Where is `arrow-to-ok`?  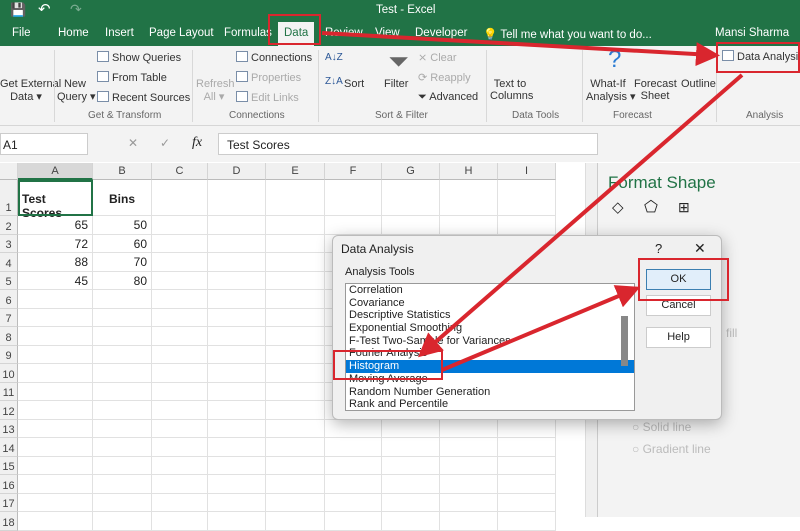 arrow-to-ok is located at coordinates (541, 328).